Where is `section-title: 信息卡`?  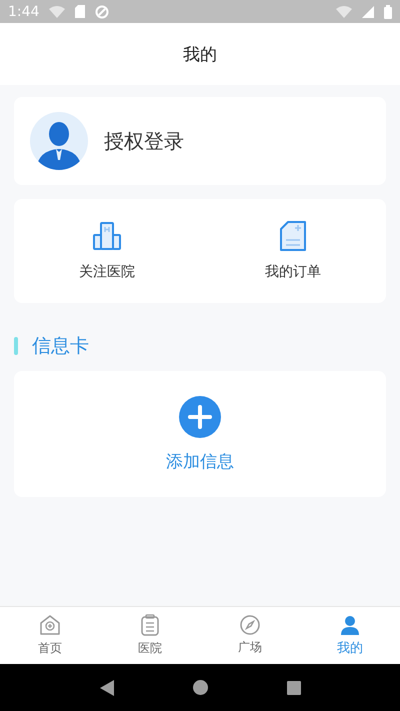
section-title: 信息卡 is located at coordinates (60, 346).